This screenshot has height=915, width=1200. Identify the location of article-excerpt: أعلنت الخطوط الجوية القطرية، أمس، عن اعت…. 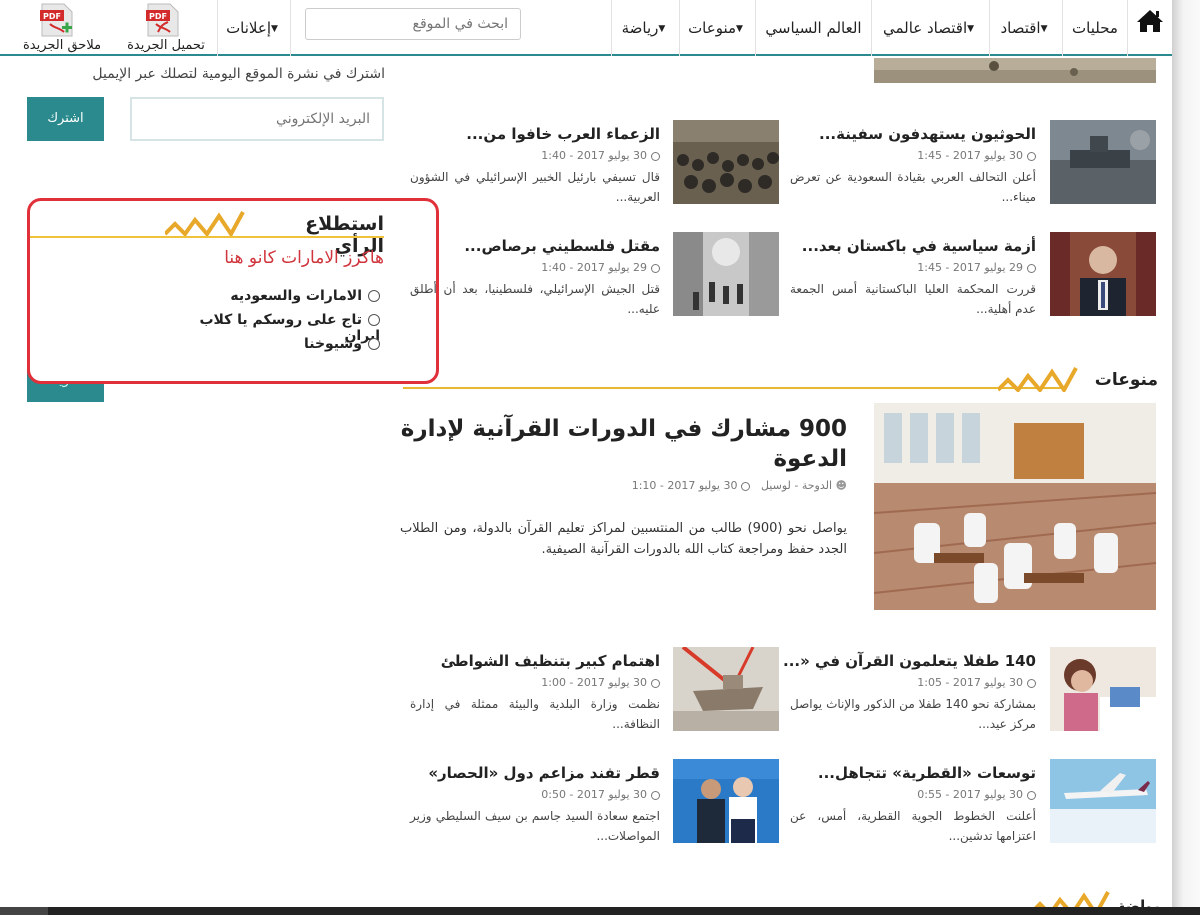
(913, 826).